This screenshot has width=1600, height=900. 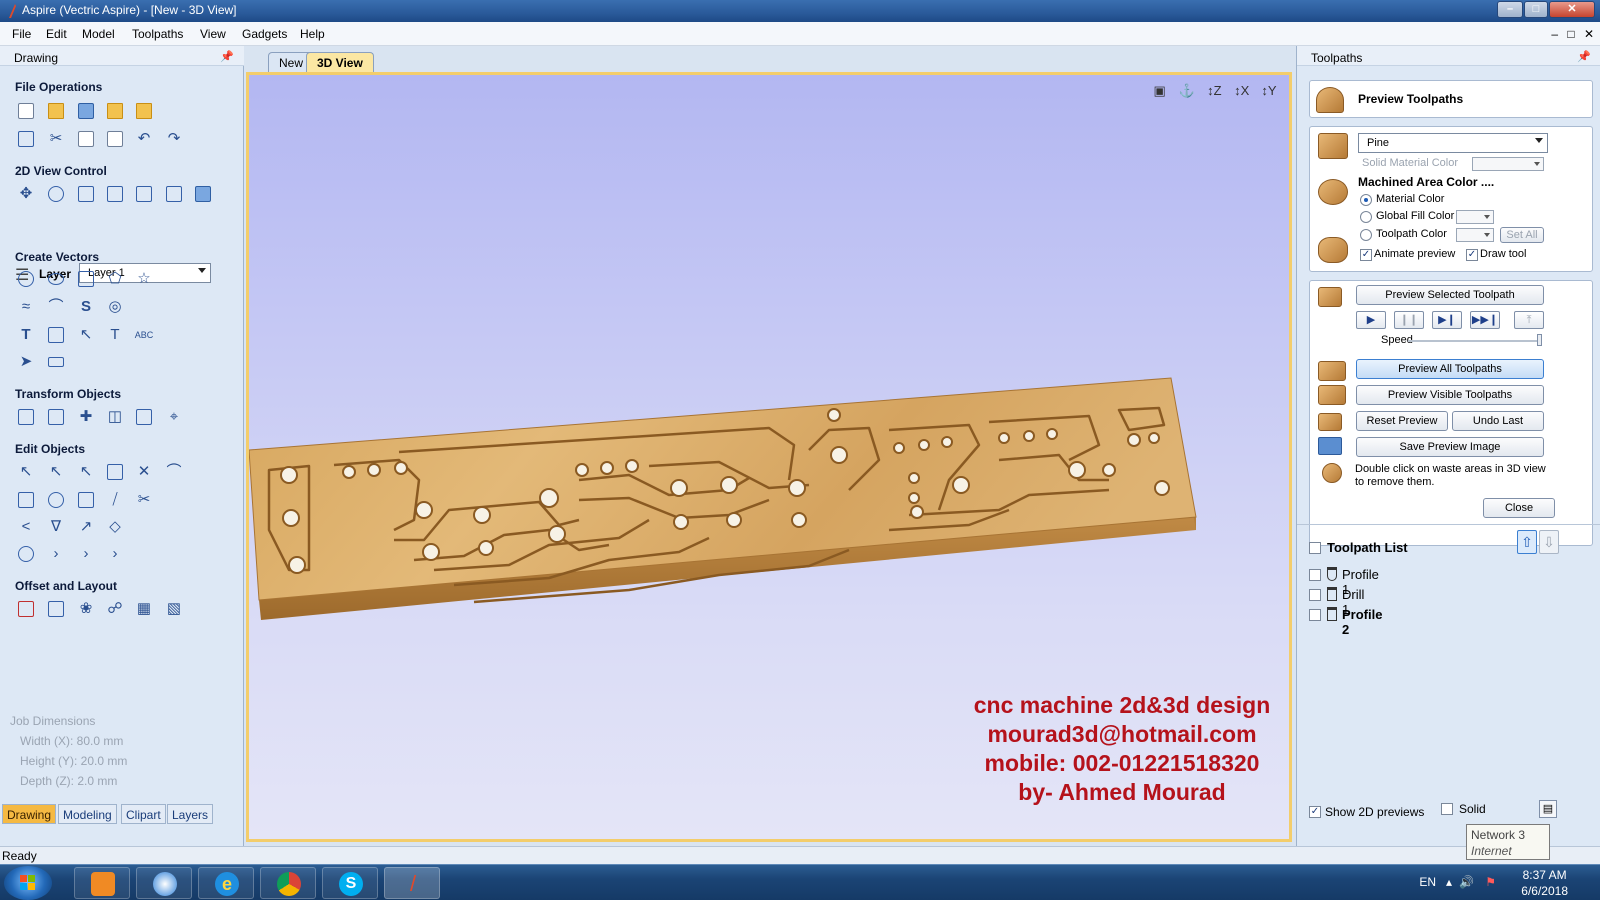 I want to click on zoom-icon, so click(x=56, y=194).